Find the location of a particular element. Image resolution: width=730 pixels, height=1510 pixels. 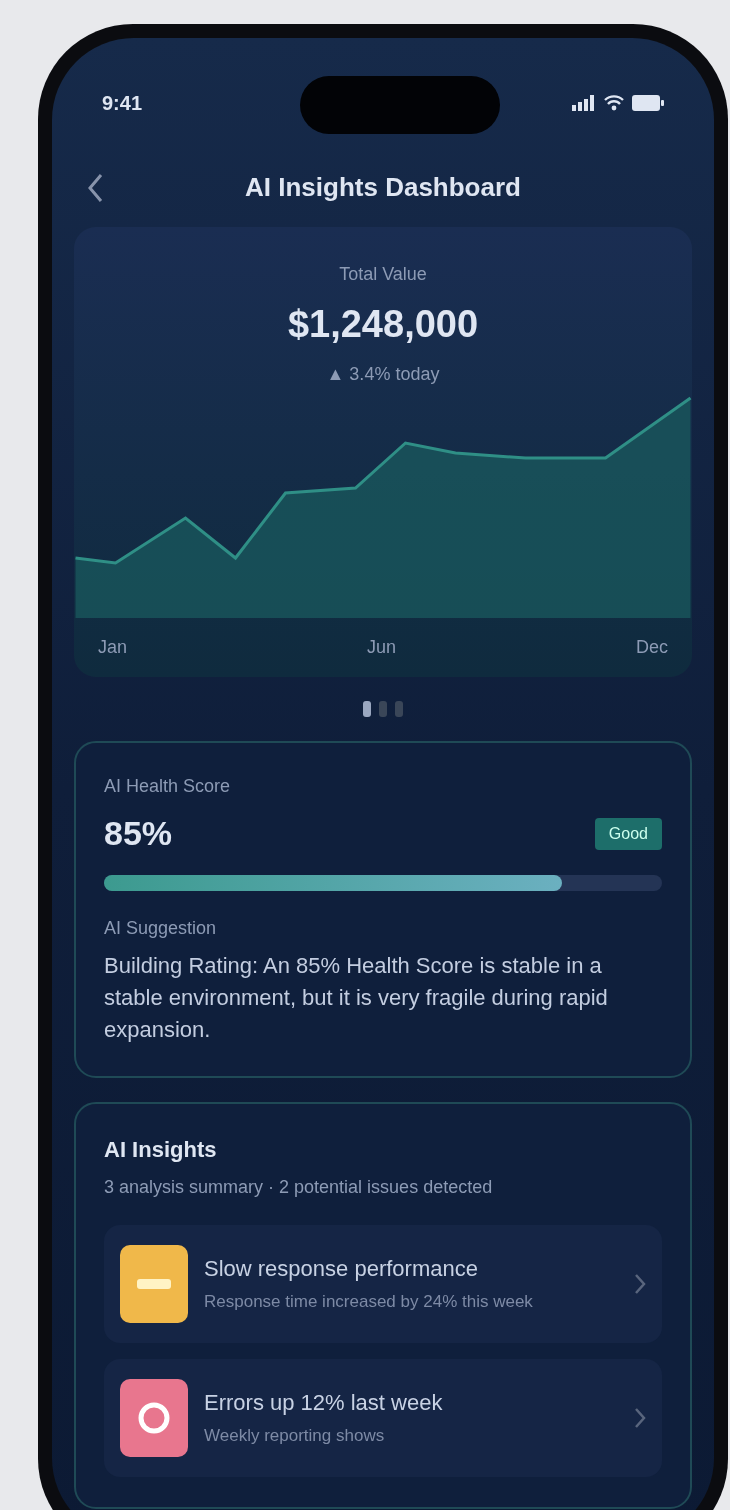

health-score: 85% is located at coordinates (138, 833).